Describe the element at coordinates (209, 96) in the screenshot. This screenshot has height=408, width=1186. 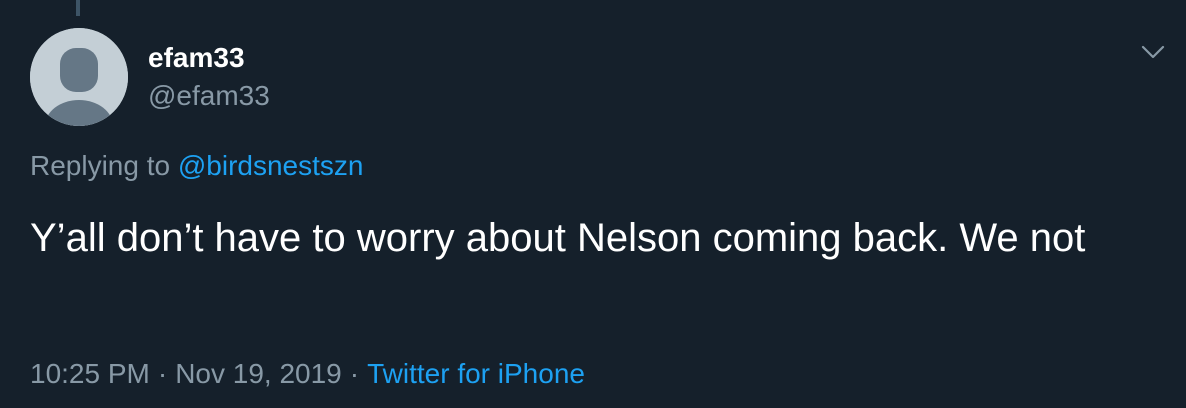
I see `author-handle: @efam33` at that location.